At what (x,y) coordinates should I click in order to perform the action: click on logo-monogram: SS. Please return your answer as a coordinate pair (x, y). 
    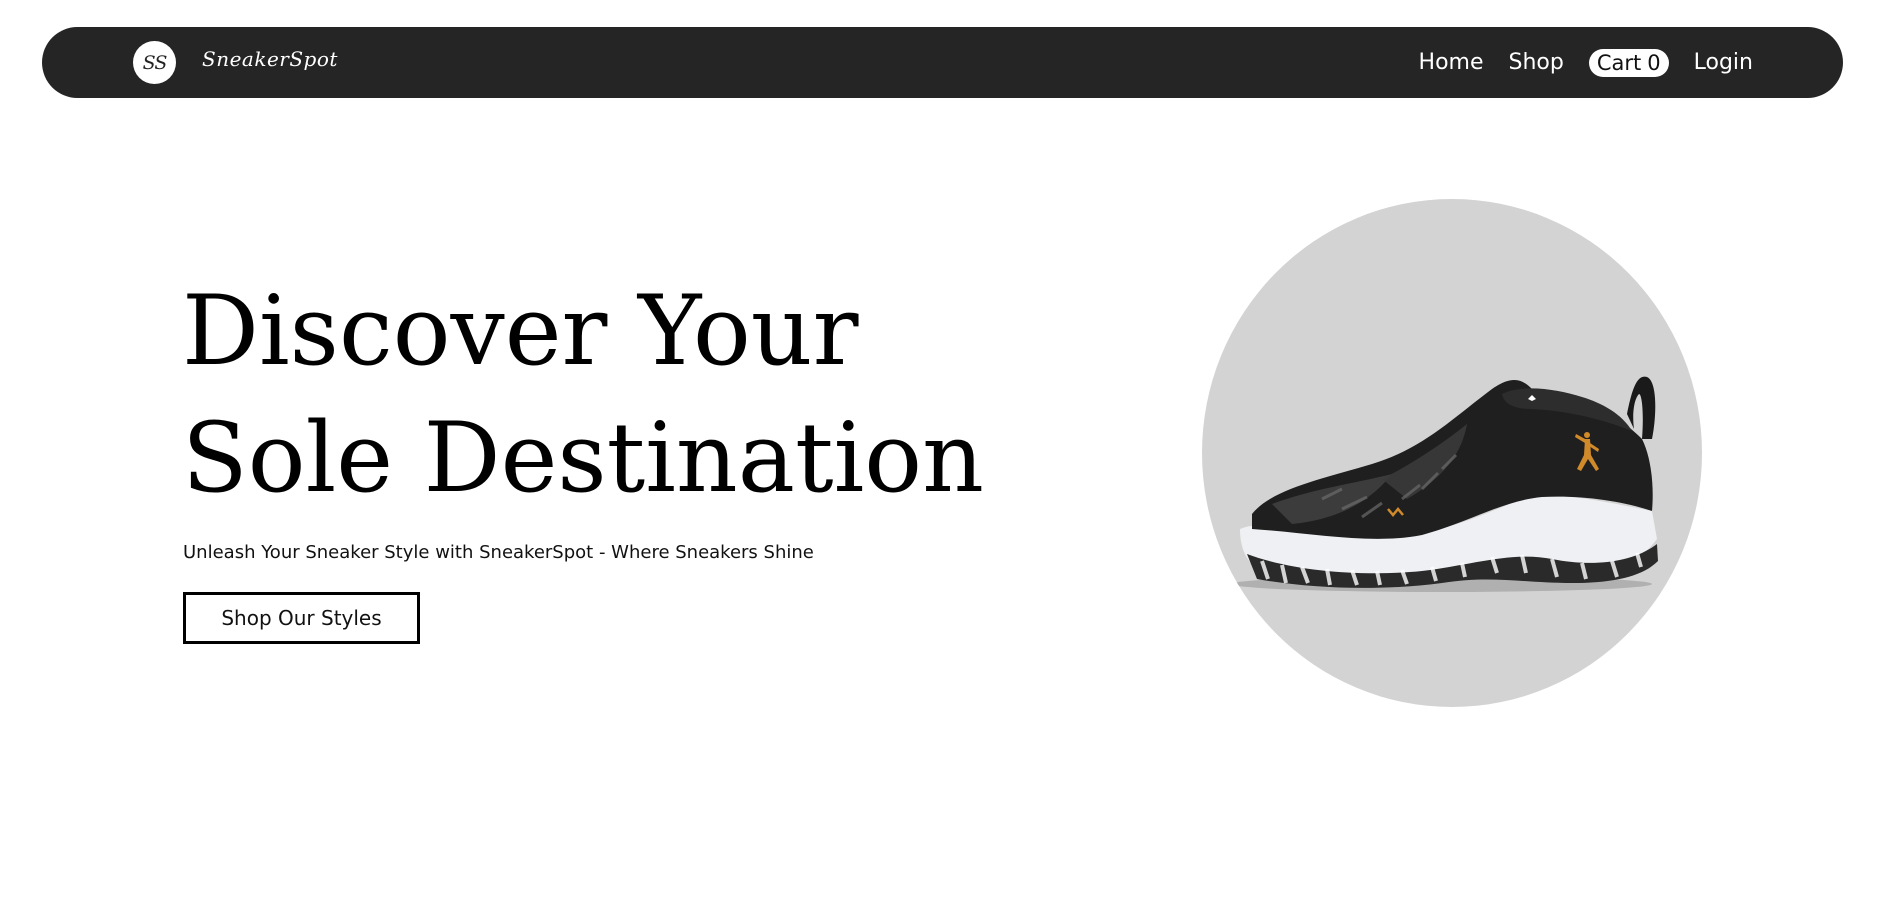
    Looking at the image, I should click on (155, 62).